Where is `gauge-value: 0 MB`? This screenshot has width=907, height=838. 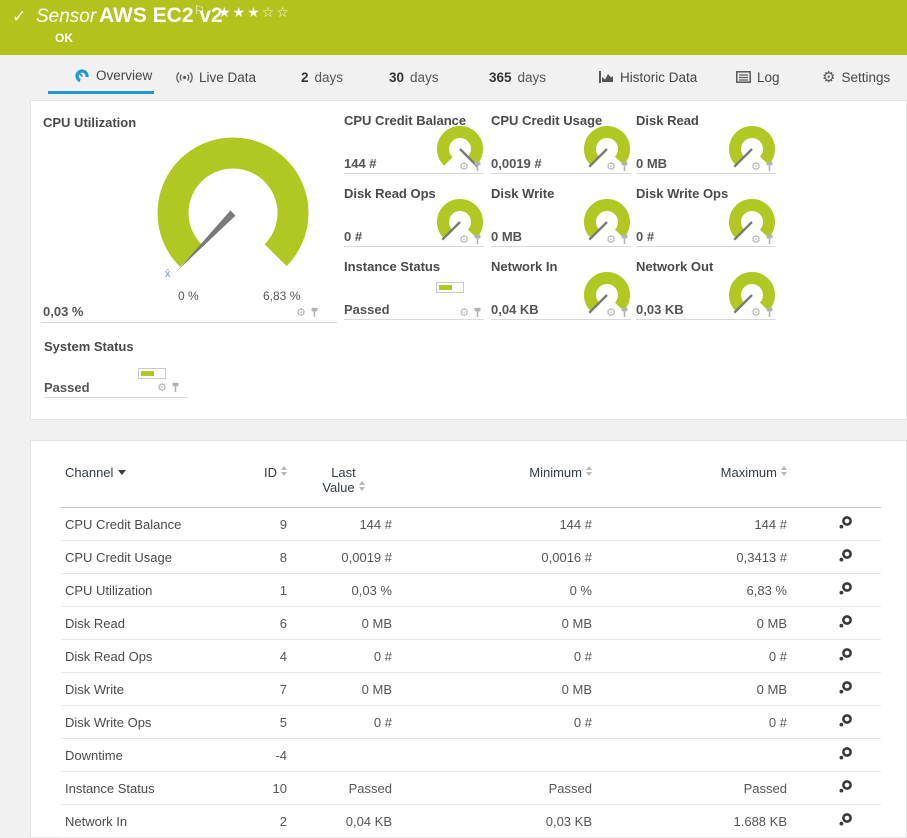 gauge-value: 0 MB is located at coordinates (652, 163).